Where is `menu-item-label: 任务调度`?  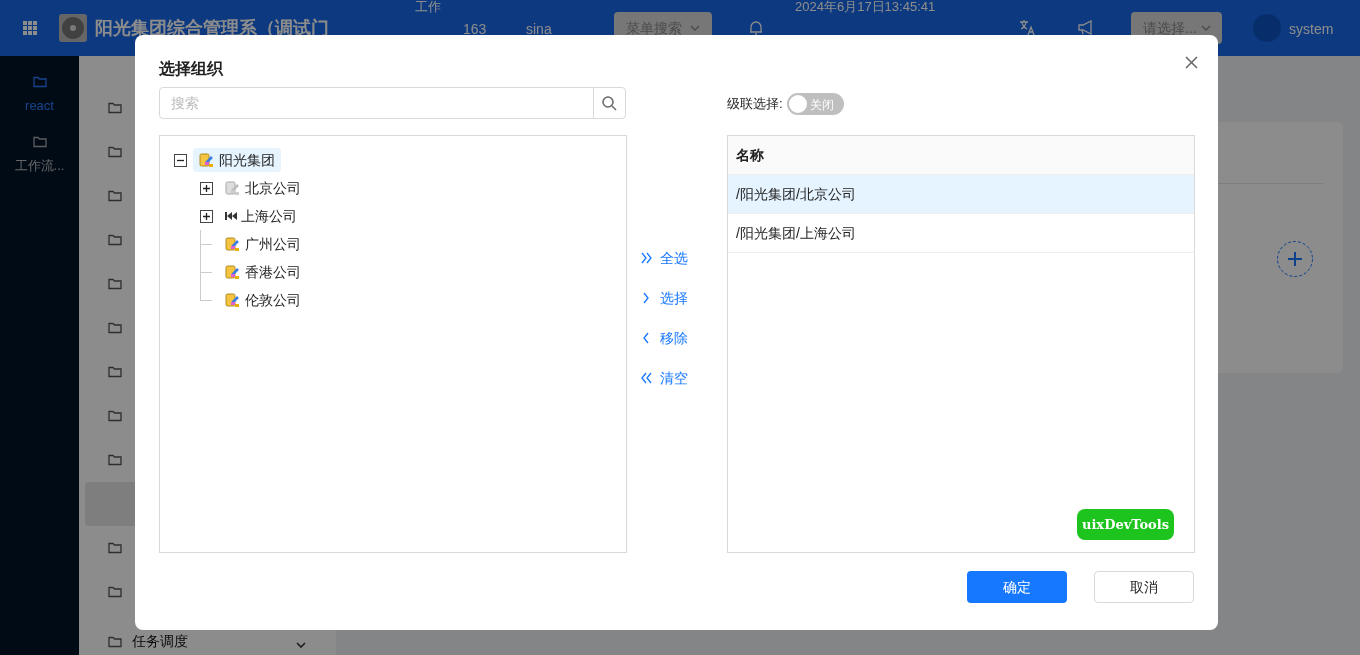 menu-item-label: 任务调度 is located at coordinates (160, 641).